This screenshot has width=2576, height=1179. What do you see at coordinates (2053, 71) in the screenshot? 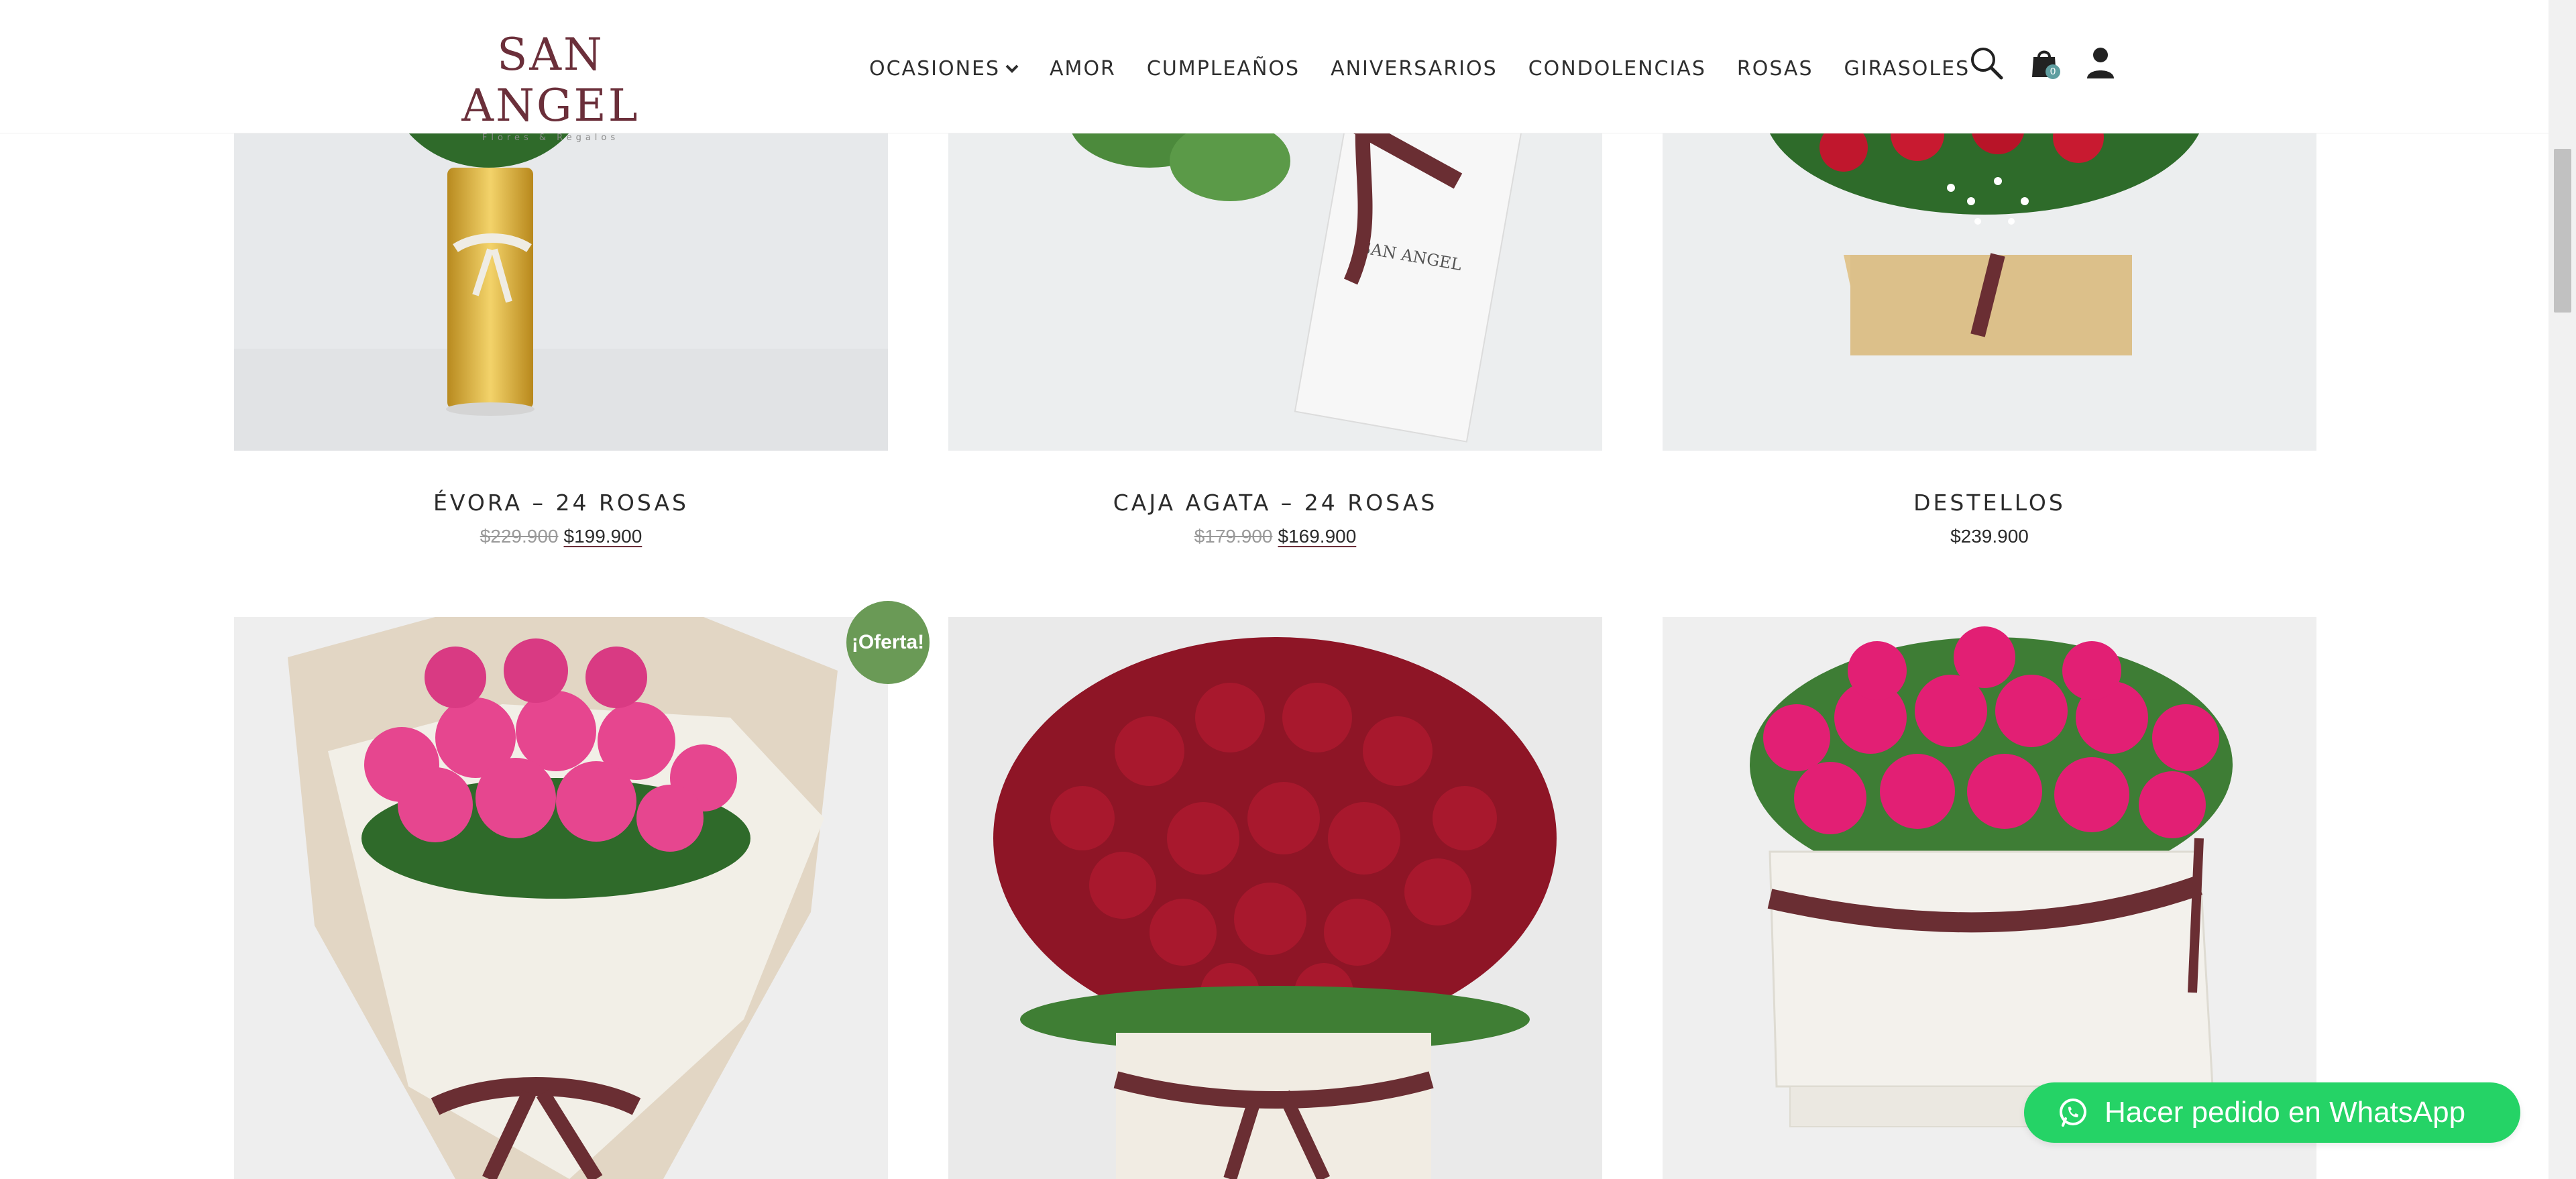
I see `cart-count-badge: 0` at bounding box center [2053, 71].